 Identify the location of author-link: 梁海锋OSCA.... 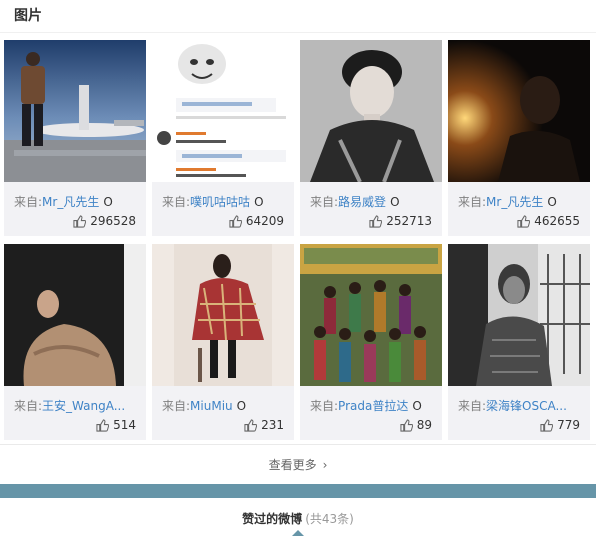
(526, 406).